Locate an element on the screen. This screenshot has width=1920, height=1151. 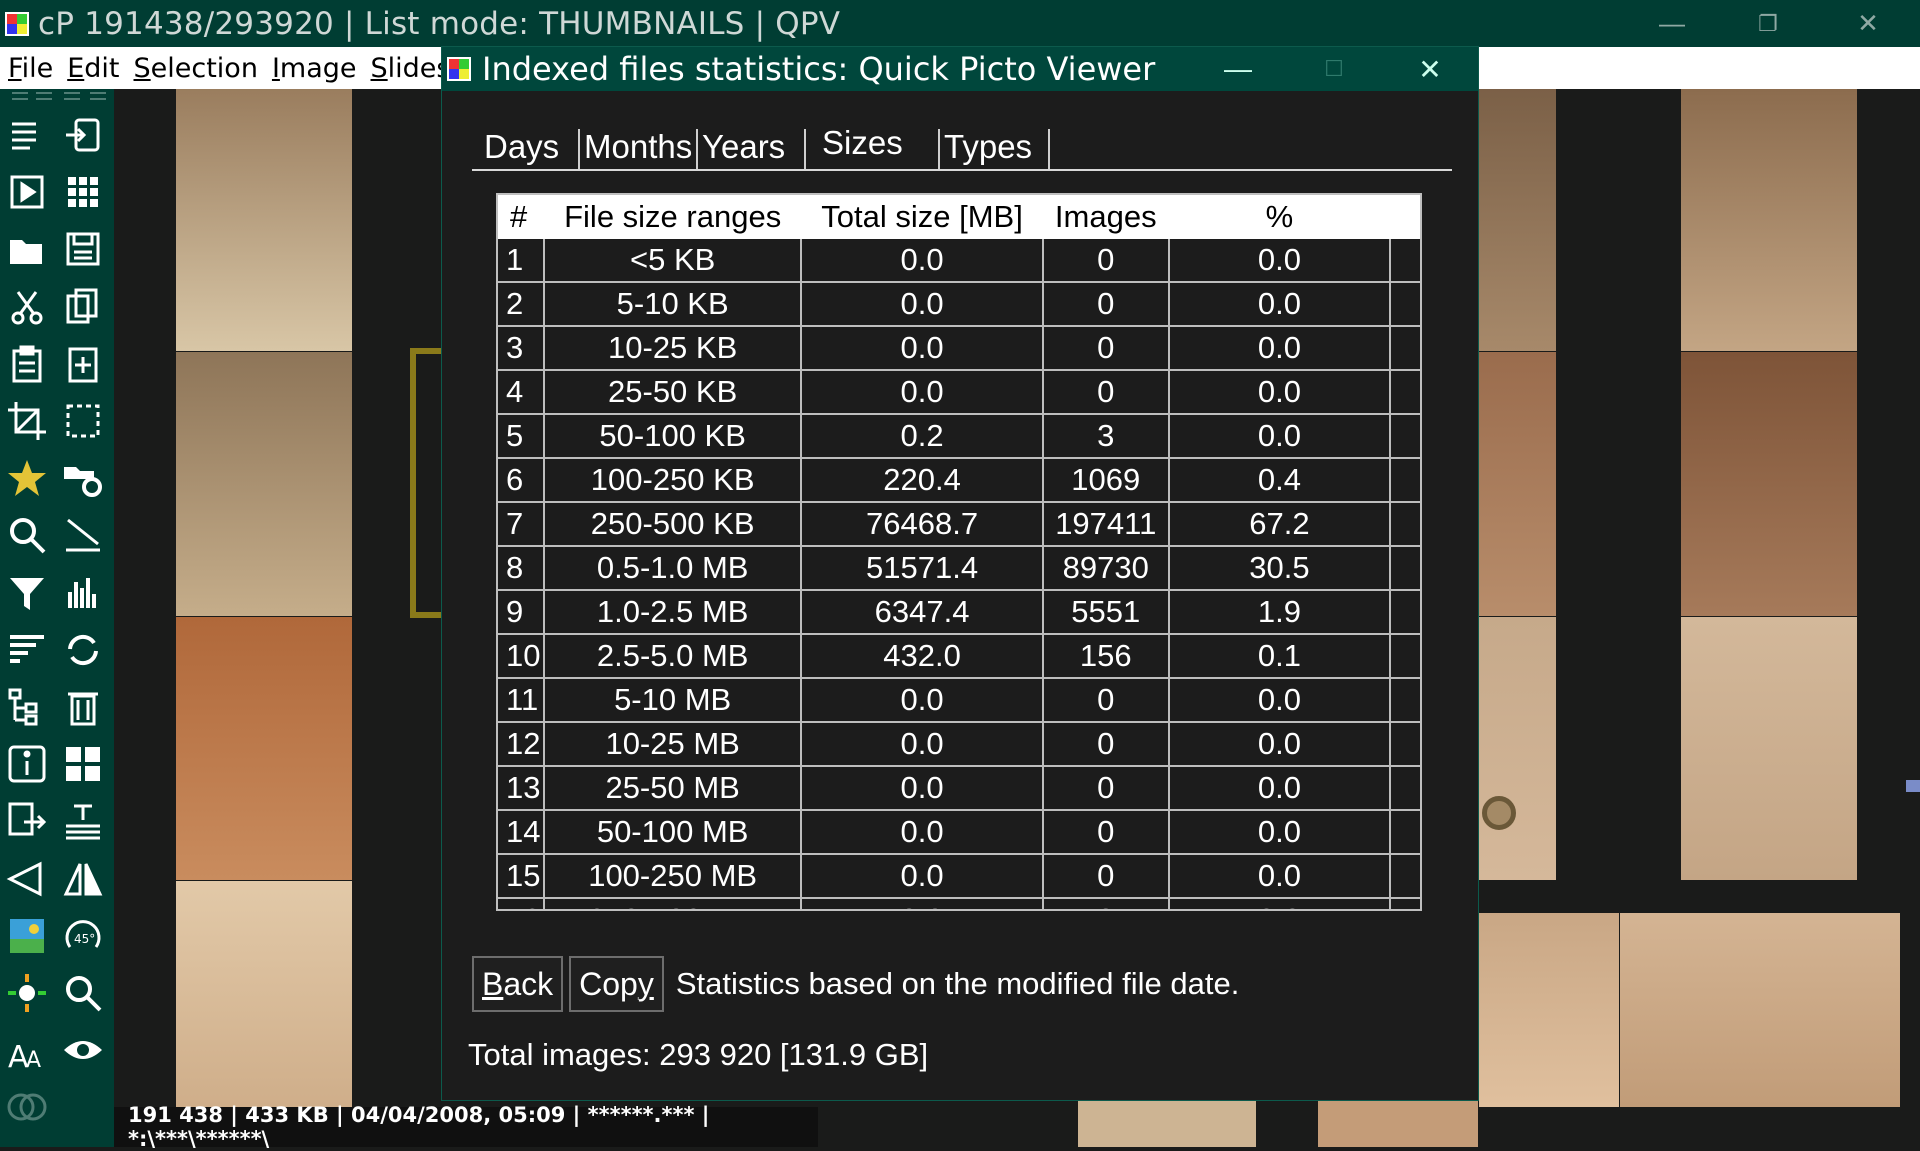
menu-edit: Edit is located at coordinates (92, 68).